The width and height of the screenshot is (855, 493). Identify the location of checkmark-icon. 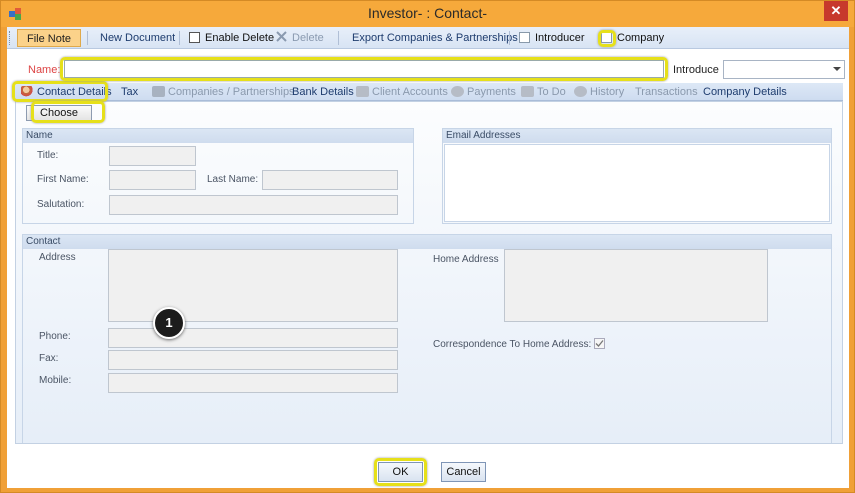
(599, 343).